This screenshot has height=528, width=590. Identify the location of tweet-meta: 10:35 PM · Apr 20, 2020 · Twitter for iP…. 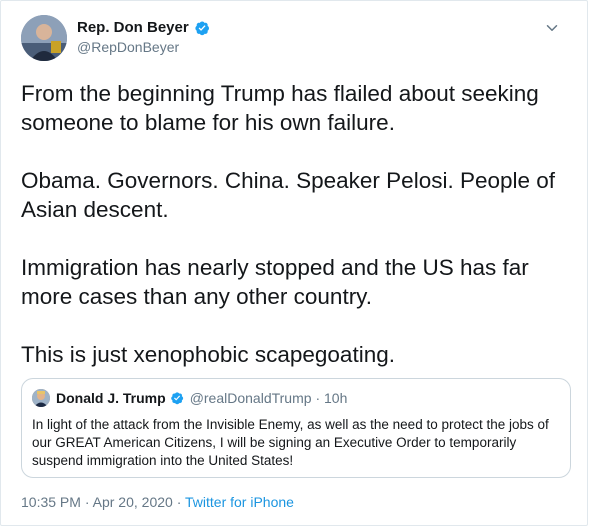
(157, 502).